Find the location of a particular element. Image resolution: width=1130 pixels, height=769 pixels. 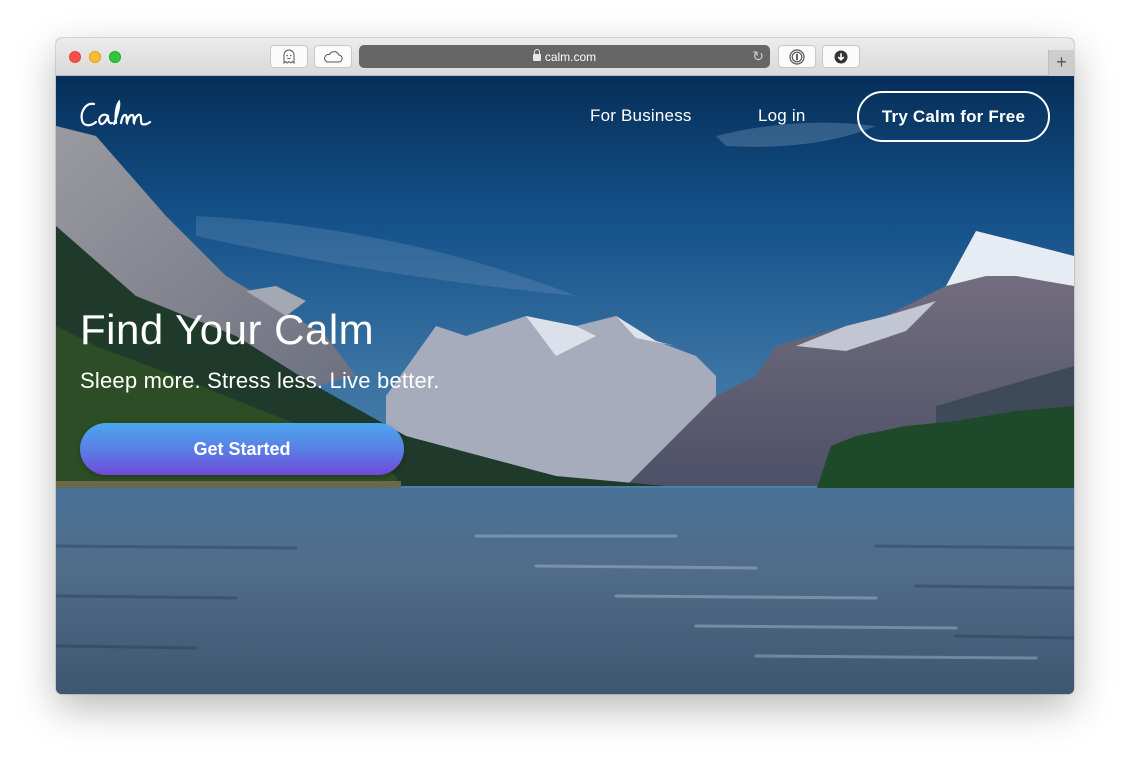

reload-icon: ↻ is located at coordinates (758, 56).